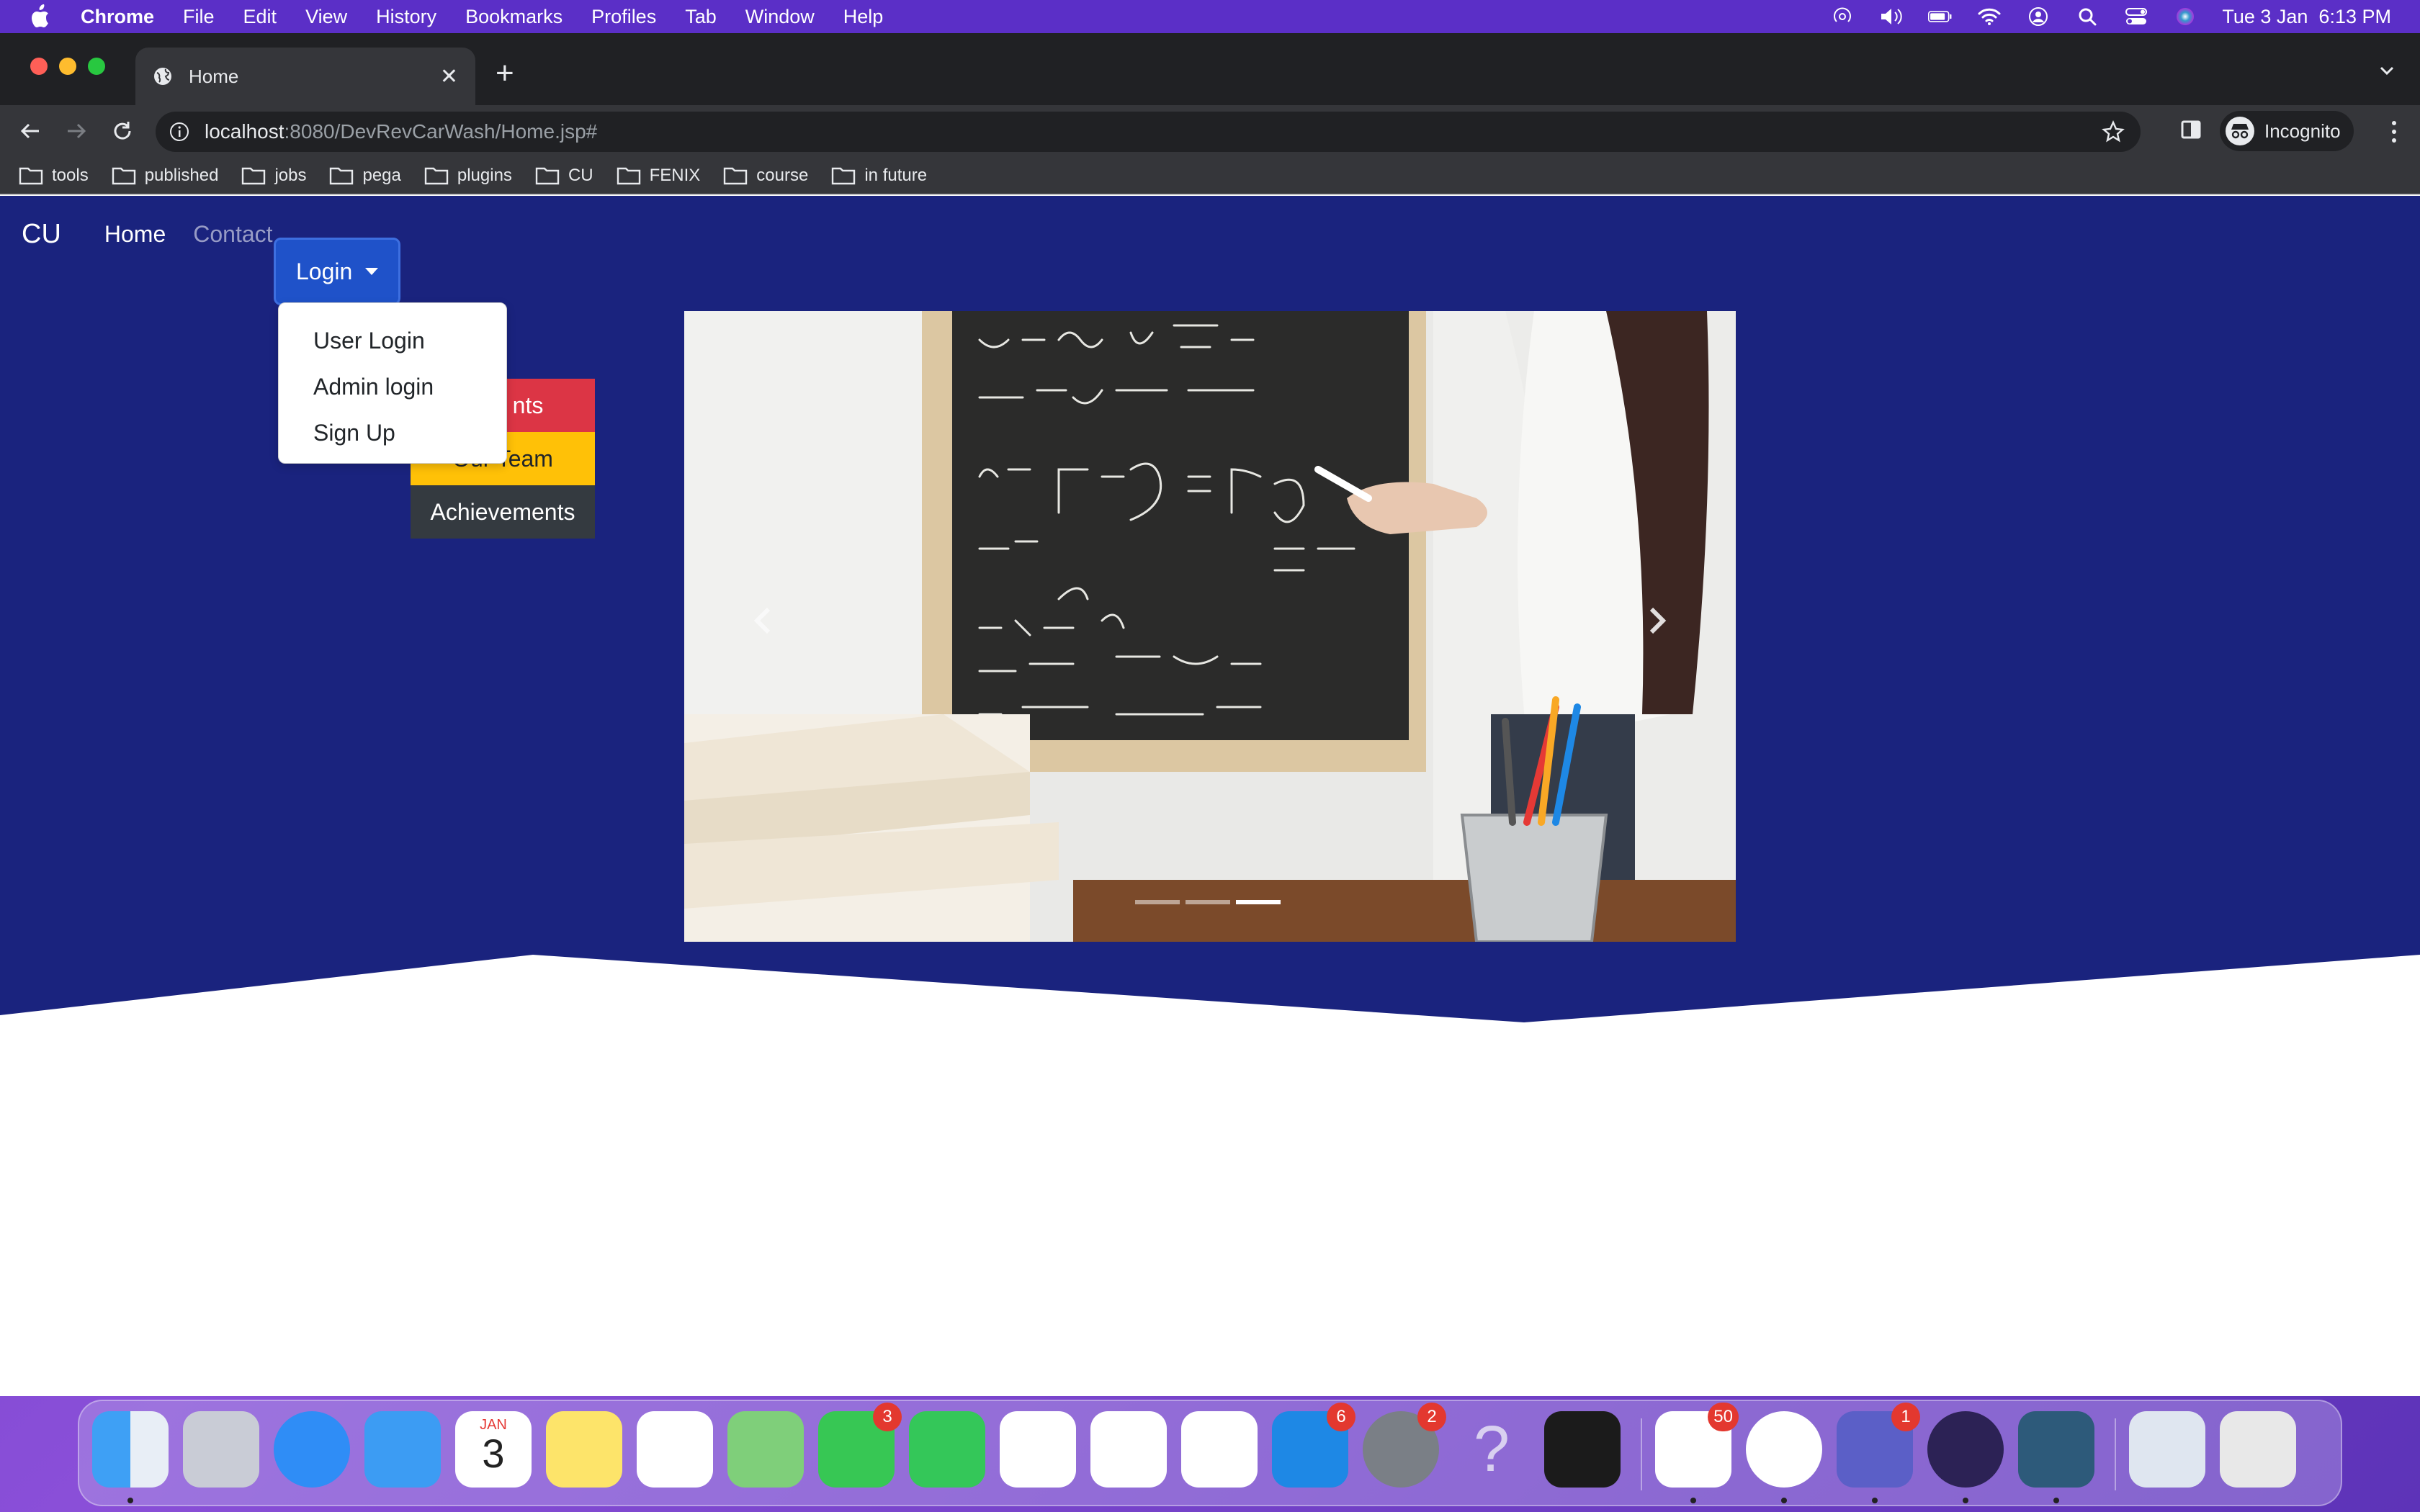  I want to click on achievements-button: Achievements, so click(503, 512).